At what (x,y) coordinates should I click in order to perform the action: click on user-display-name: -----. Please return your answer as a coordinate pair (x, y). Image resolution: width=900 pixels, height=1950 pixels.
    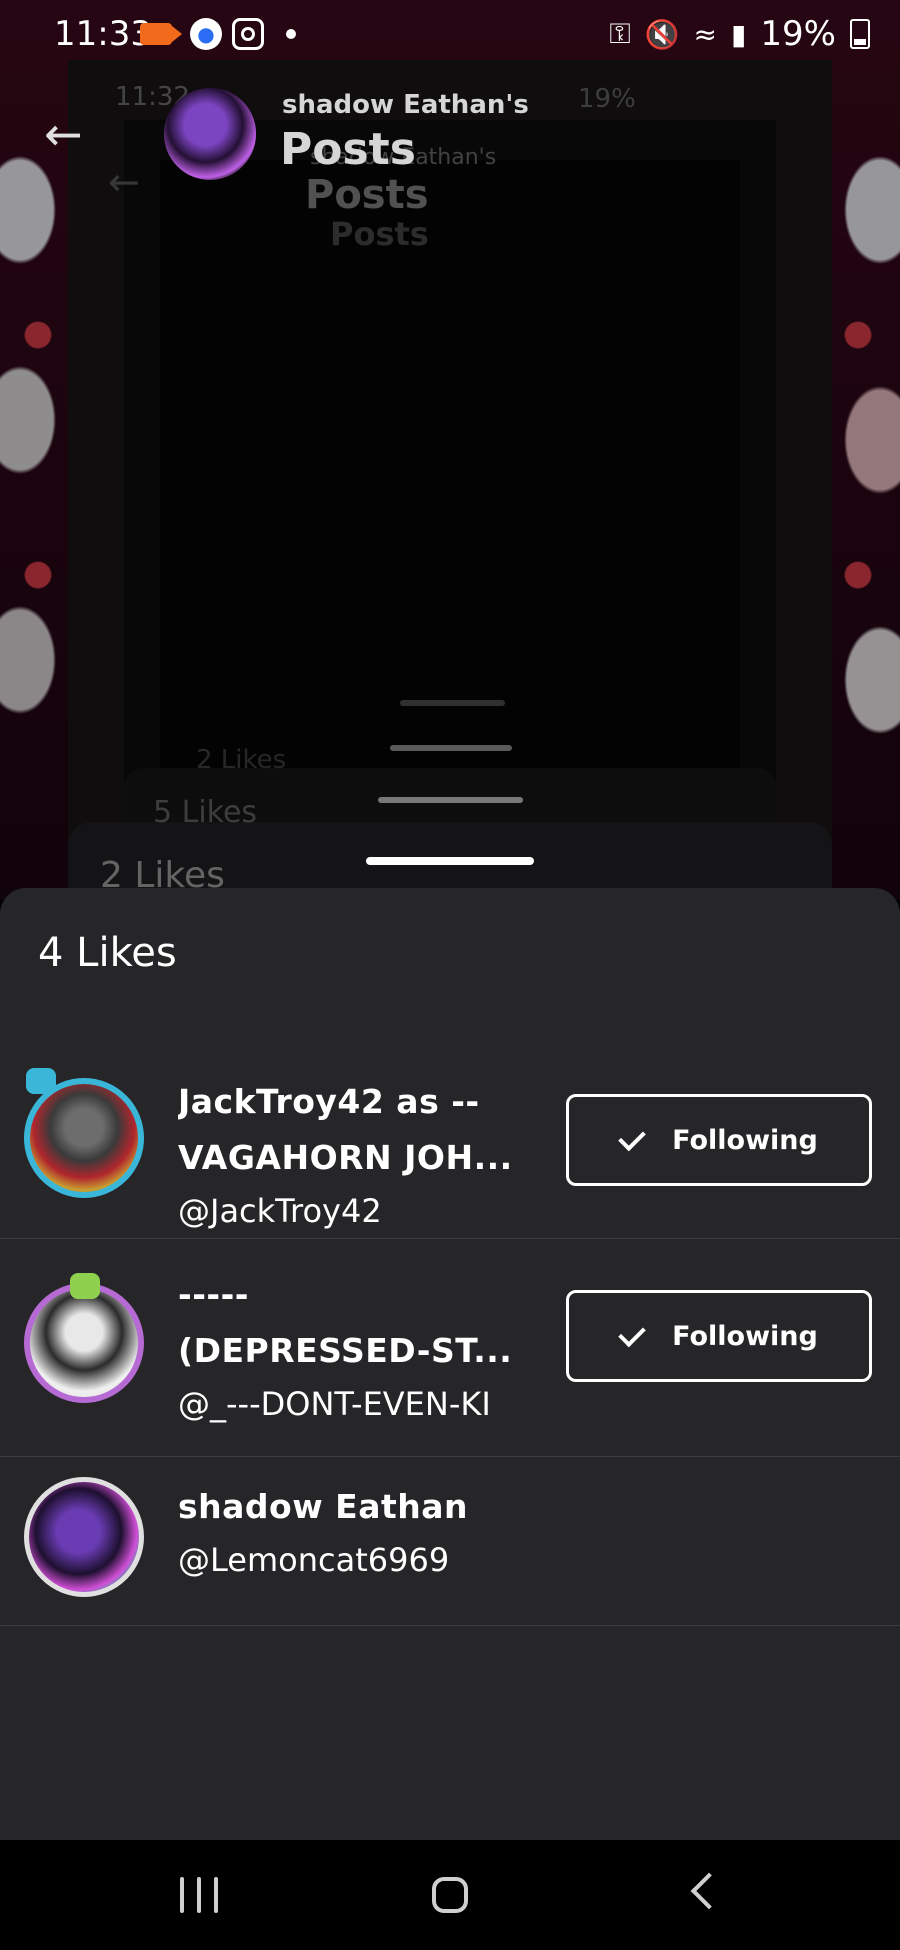
    Looking at the image, I should click on (358, 1294).